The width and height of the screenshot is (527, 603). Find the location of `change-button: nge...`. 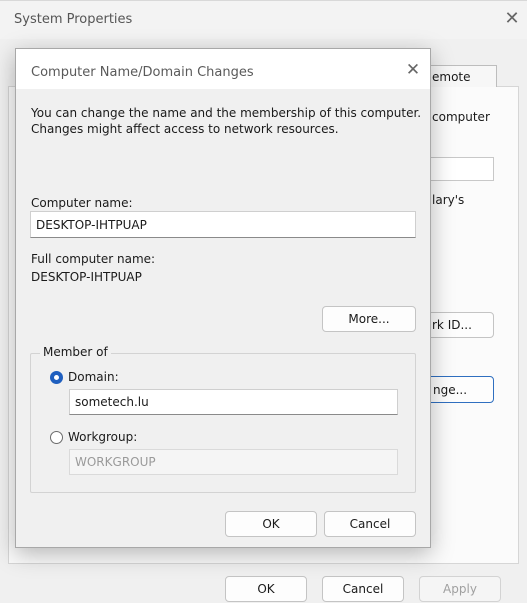

change-button: nge... is located at coordinates (457, 389).